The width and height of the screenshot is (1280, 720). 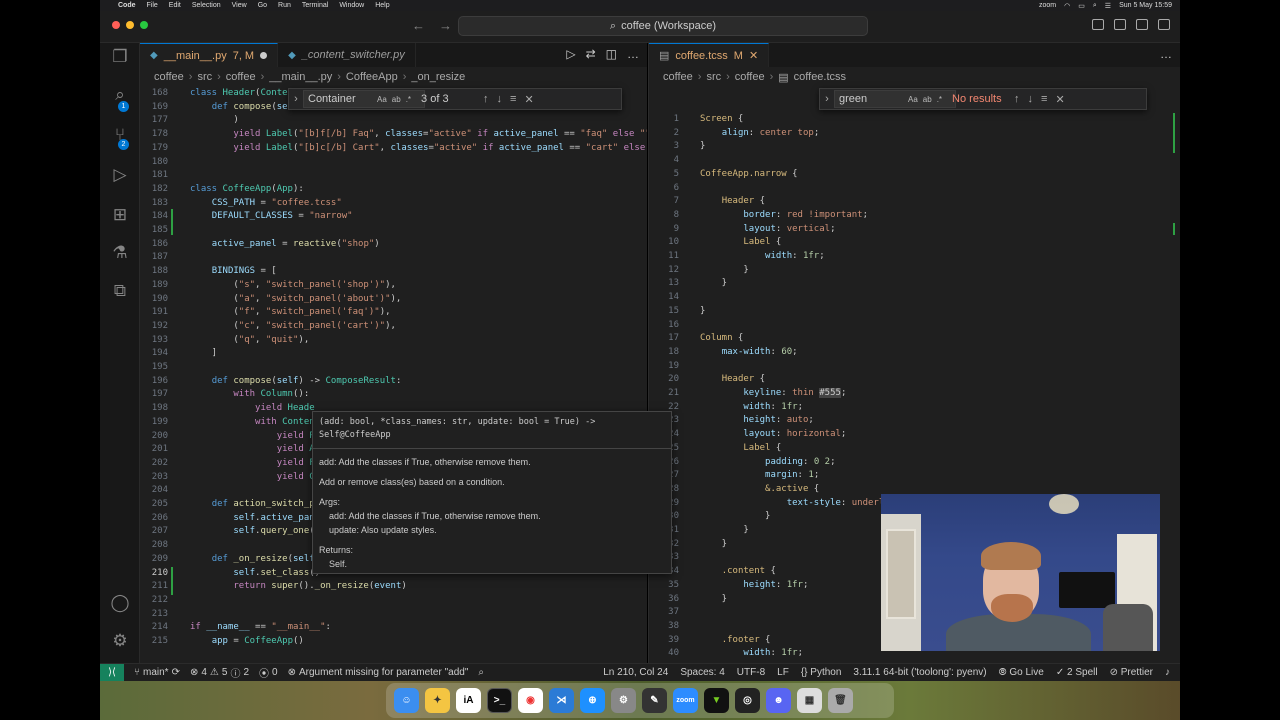 What do you see at coordinates (914, 161) in the screenshot?
I see `code-line: 4` at bounding box center [914, 161].